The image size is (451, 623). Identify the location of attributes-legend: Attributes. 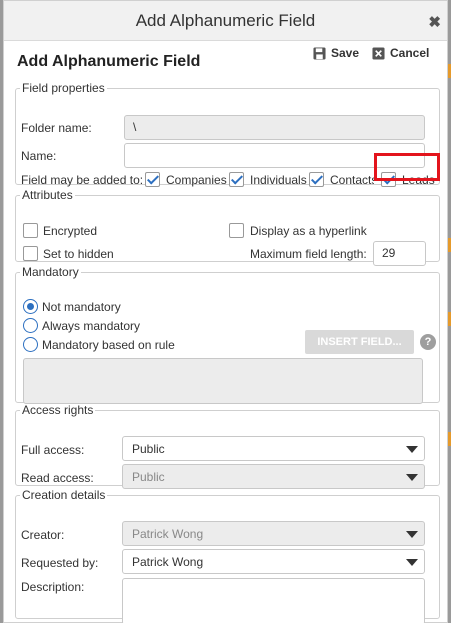
(47, 195).